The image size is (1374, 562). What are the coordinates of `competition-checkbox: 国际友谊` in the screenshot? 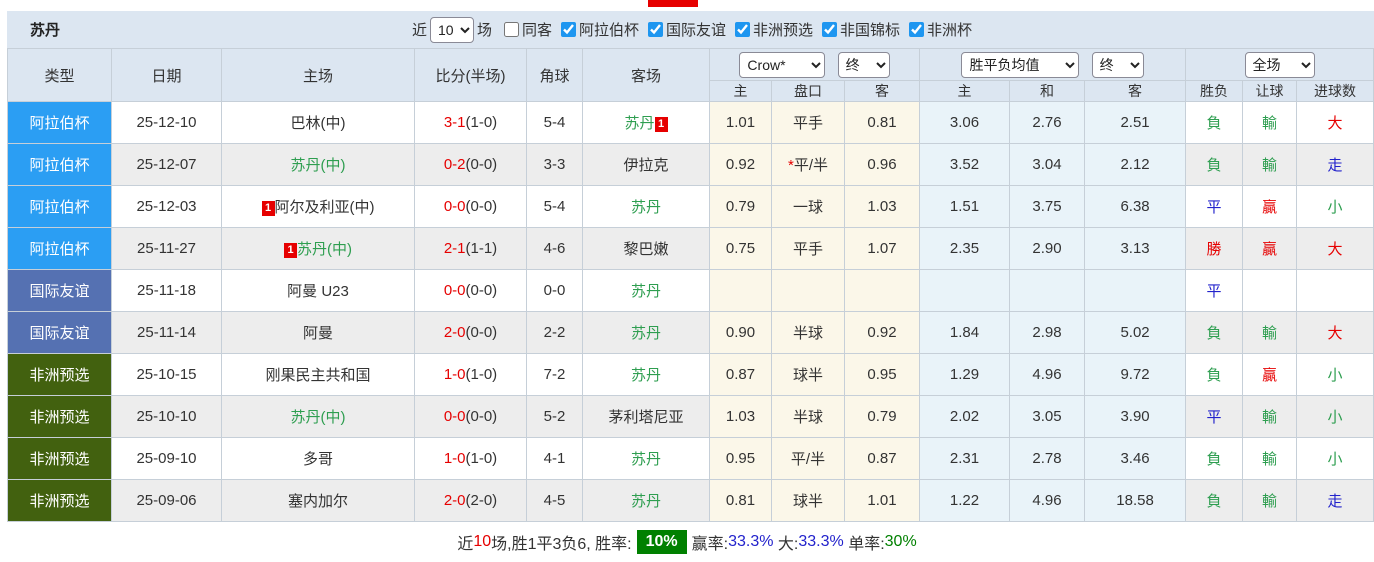 It's located at (682, 29).